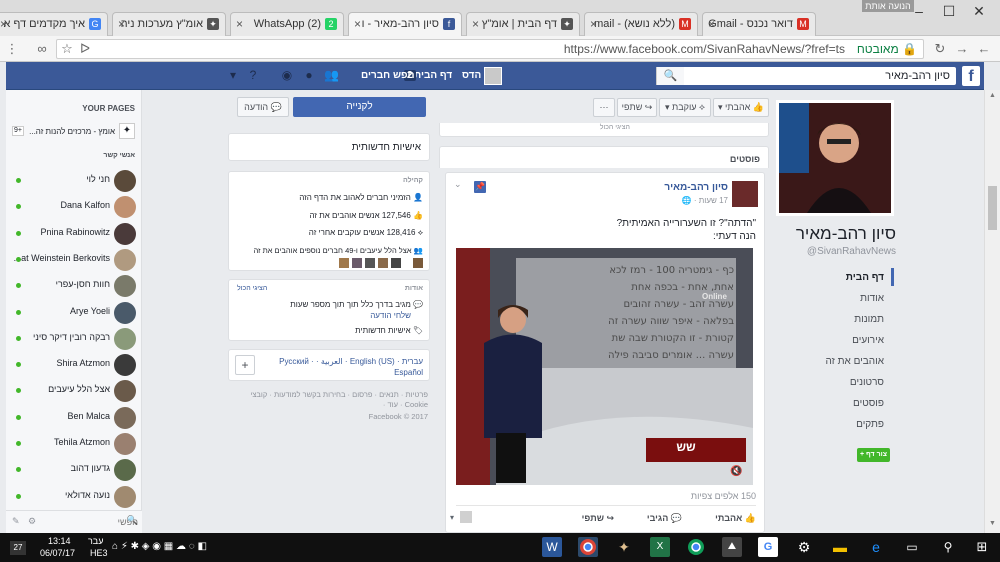 The image size is (1000, 562). What do you see at coordinates (523, 24) in the screenshot?
I see `browser-tab: ✦ דף הבית | אומ"ץ ×` at bounding box center [523, 24].